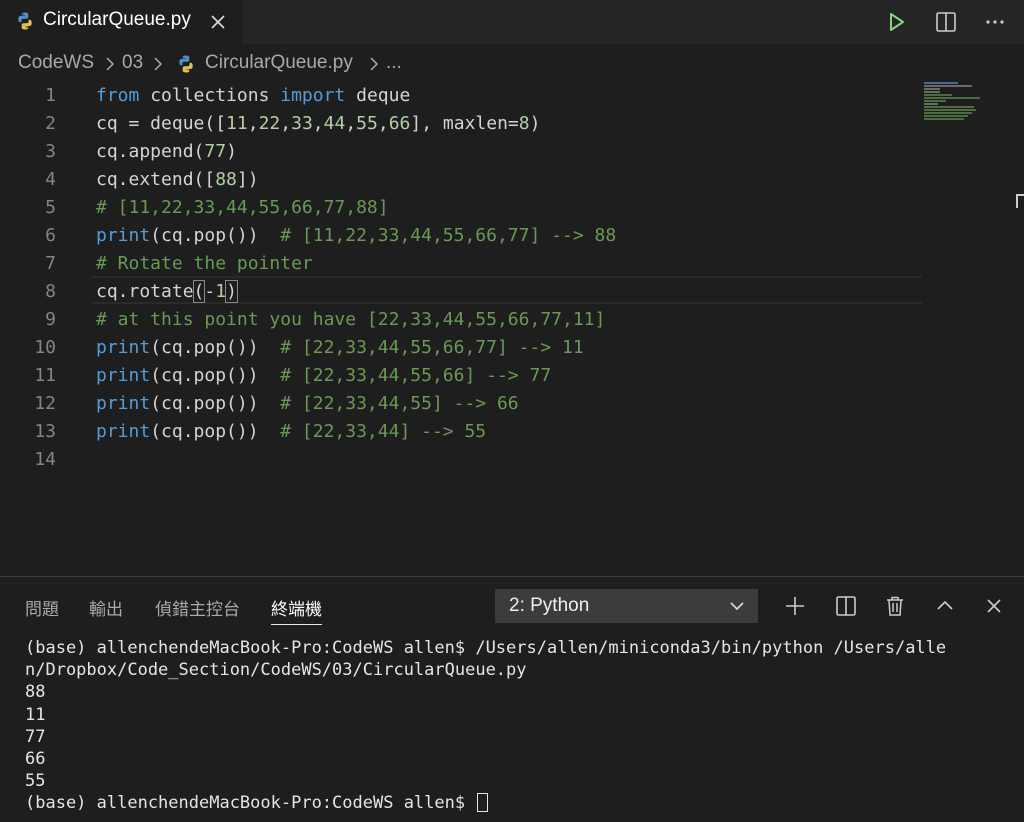  What do you see at coordinates (42, 607) in the screenshot?
I see `tab-problems: 問題` at bounding box center [42, 607].